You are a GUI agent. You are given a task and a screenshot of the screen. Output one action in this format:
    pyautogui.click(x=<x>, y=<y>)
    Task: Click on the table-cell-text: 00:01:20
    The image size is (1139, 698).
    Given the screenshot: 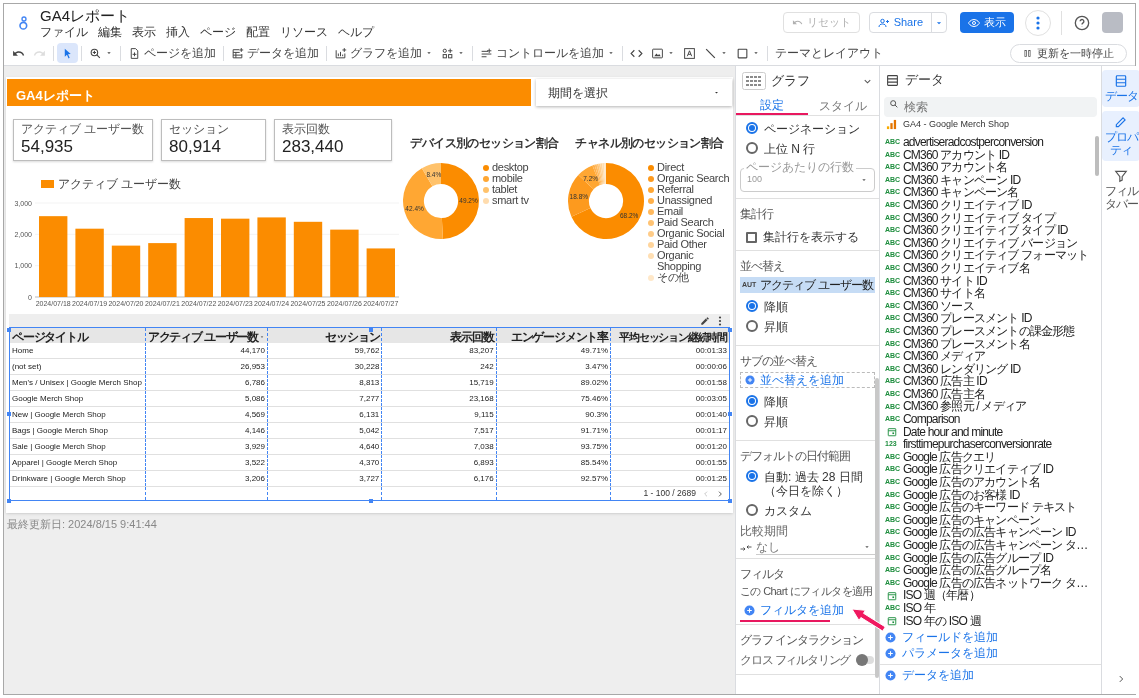 What is the action you would take?
    pyautogui.click(x=711, y=446)
    